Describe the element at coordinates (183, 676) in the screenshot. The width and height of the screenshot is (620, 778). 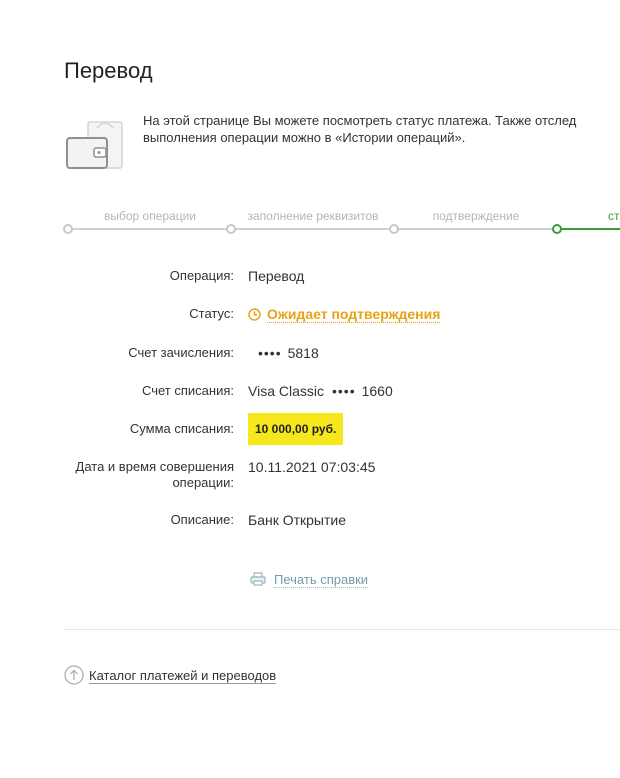
I see `catalog-link-label: Каталог платежей и переводов` at that location.